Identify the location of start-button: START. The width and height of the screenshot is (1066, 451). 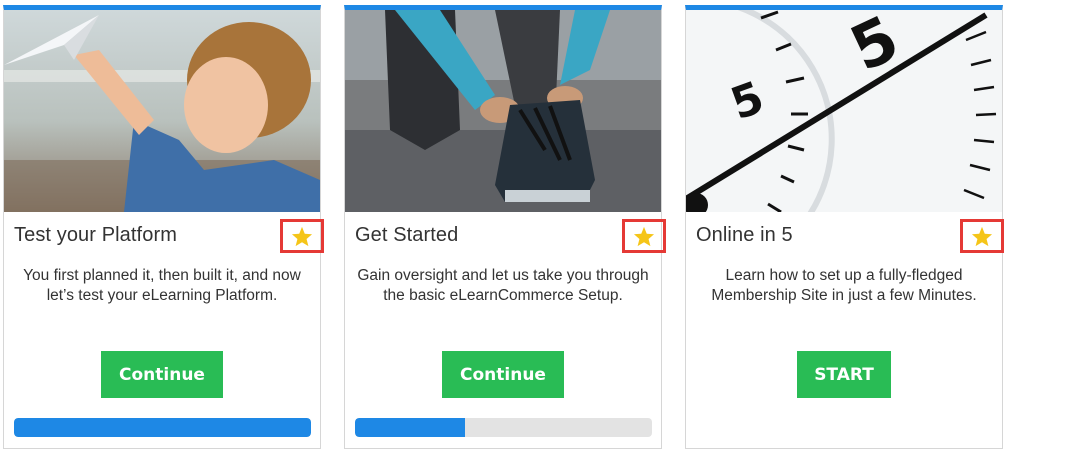
(844, 374).